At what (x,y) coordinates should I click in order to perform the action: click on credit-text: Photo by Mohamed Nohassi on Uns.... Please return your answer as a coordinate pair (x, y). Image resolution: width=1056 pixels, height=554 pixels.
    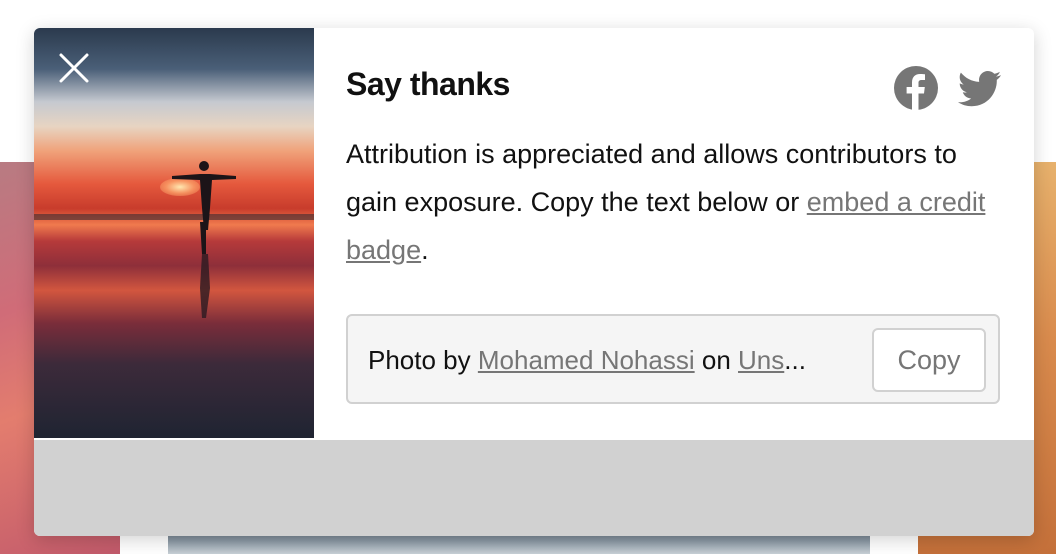
    Looking at the image, I should click on (598, 360).